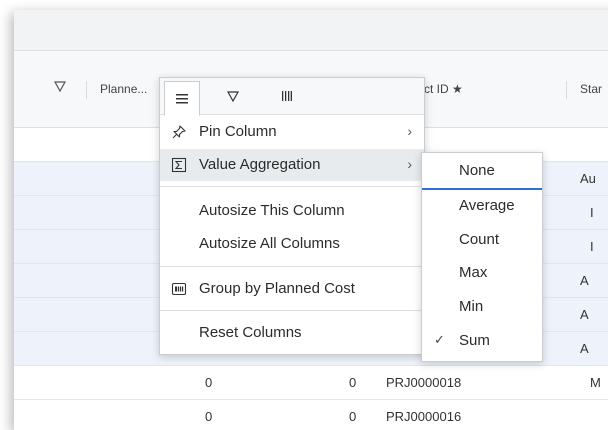 The image size is (608, 430). What do you see at coordinates (209, 382) in the screenshot?
I see `cell-planned: 0` at bounding box center [209, 382].